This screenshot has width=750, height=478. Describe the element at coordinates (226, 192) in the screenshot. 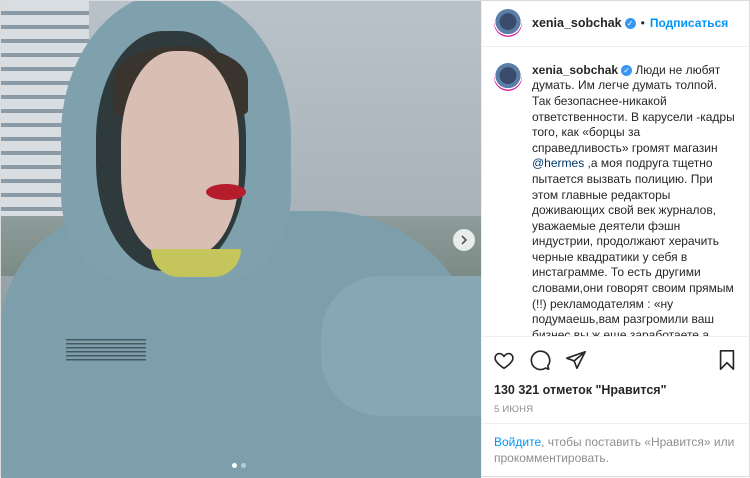

I see `photo-lips` at that location.